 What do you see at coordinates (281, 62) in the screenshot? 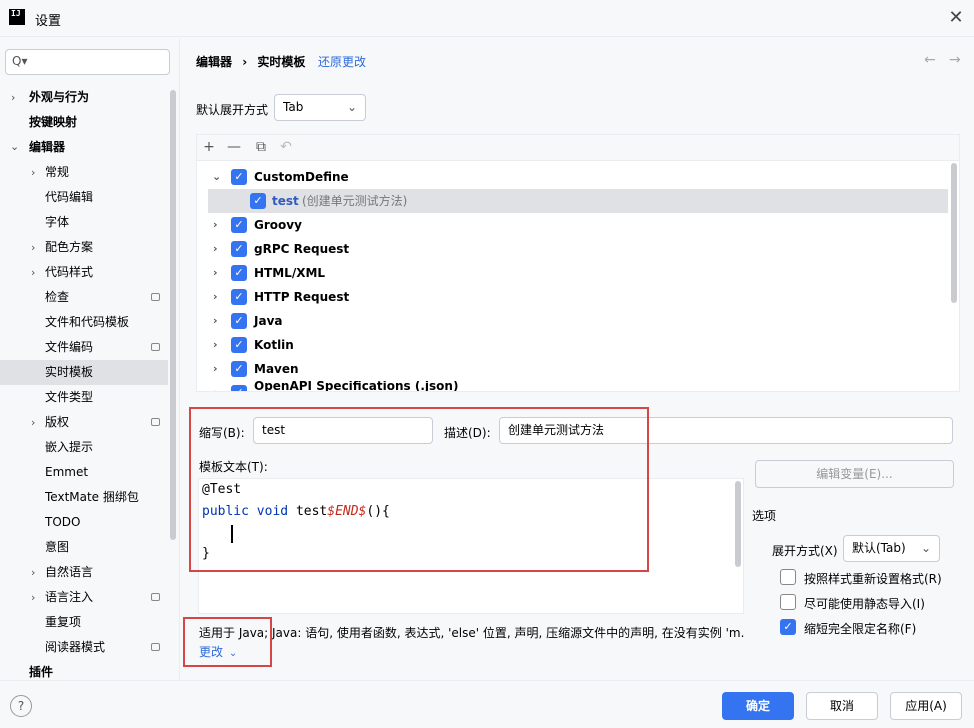
I see `breadcrumb-live-templates: 实时模板` at bounding box center [281, 62].